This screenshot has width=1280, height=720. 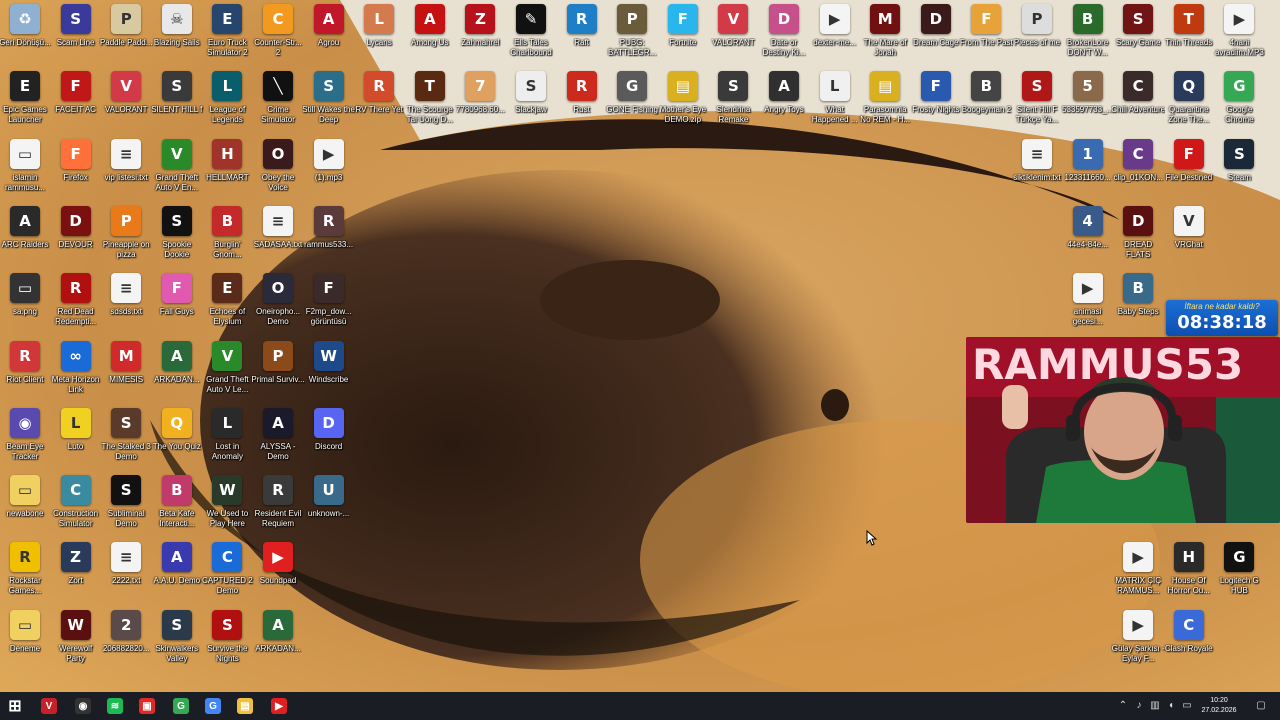 What do you see at coordinates (126, 370) in the screenshot?
I see `desktop-shortcut: M MIMESIS` at bounding box center [126, 370].